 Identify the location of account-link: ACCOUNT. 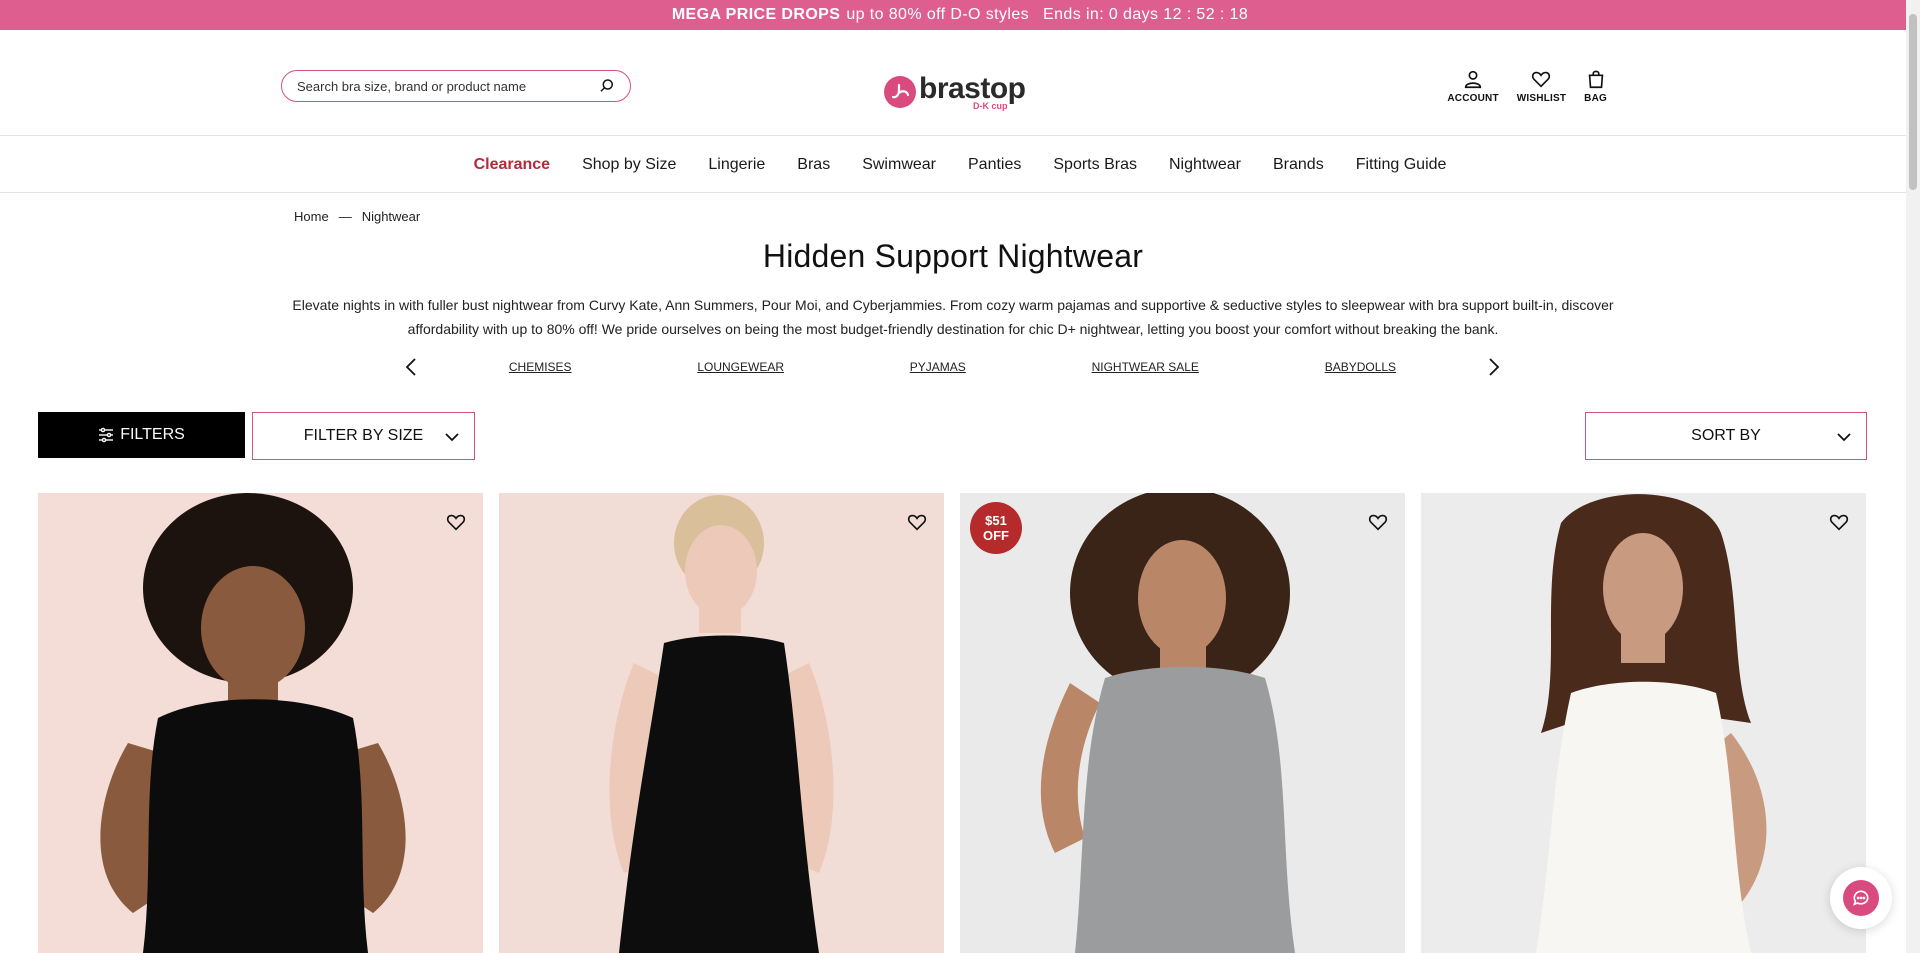
(1473, 86).